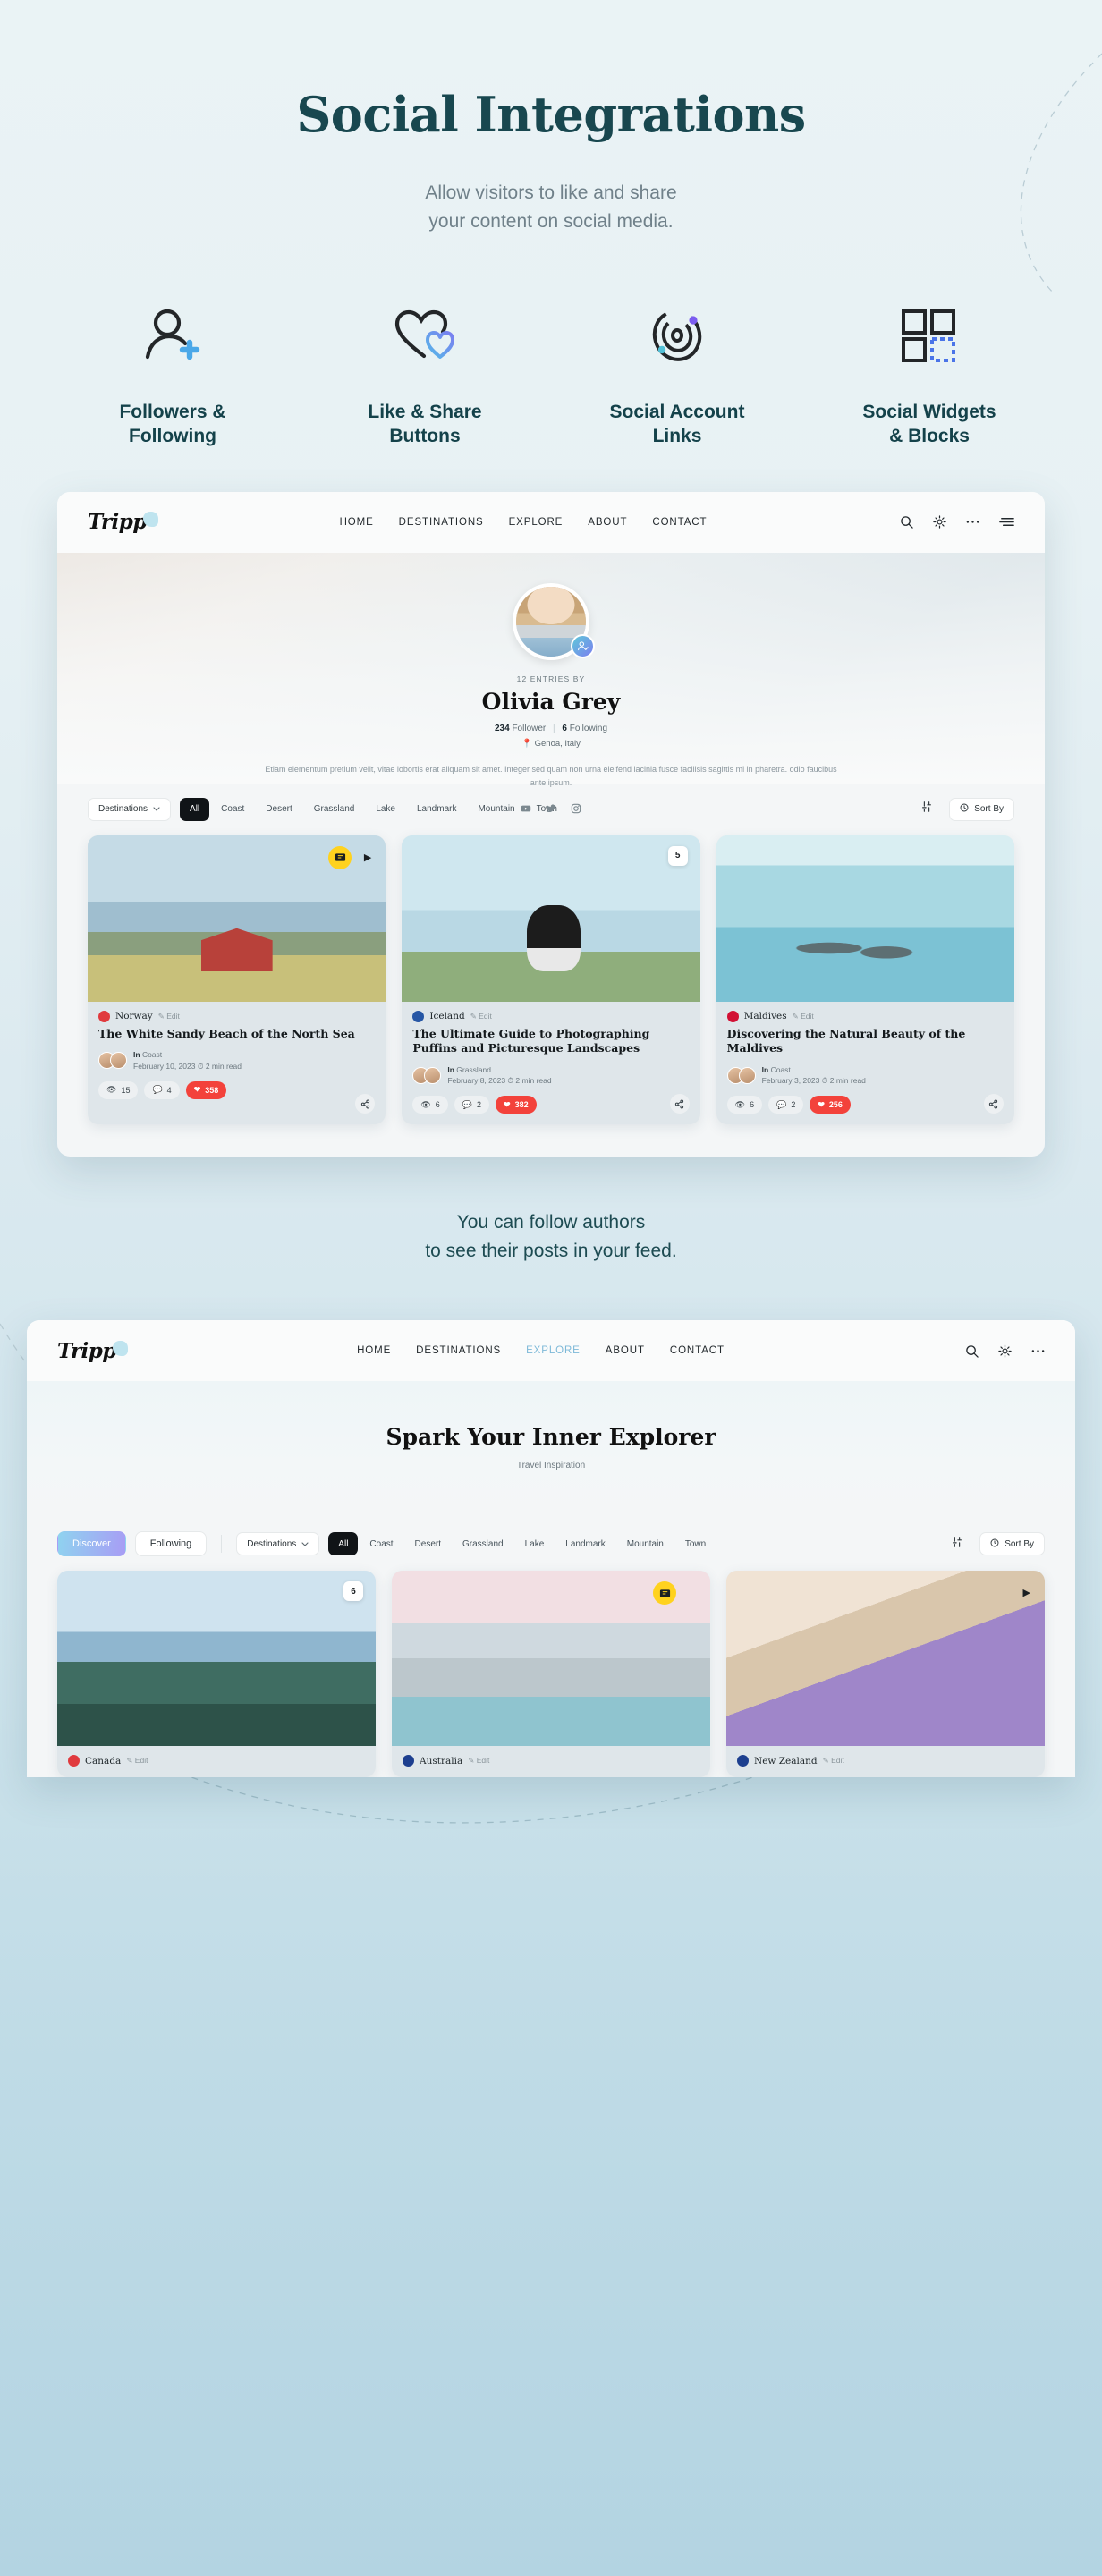 This screenshot has width=1102, height=2576. Describe the element at coordinates (576, 810) in the screenshot. I see `instagram-icon` at that location.